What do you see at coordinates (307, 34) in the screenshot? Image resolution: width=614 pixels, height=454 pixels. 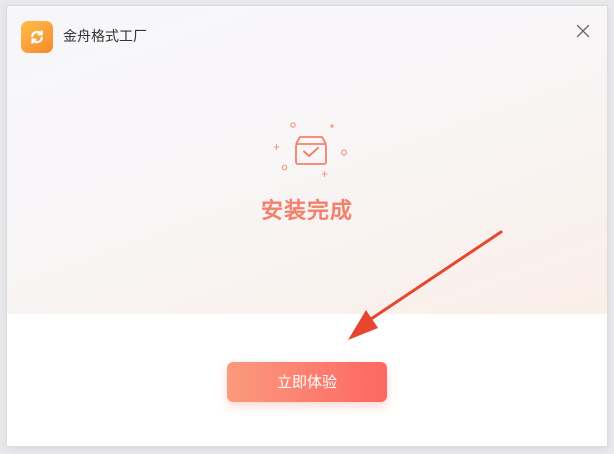 I see `title-bar: 金舟格式工厂` at bounding box center [307, 34].